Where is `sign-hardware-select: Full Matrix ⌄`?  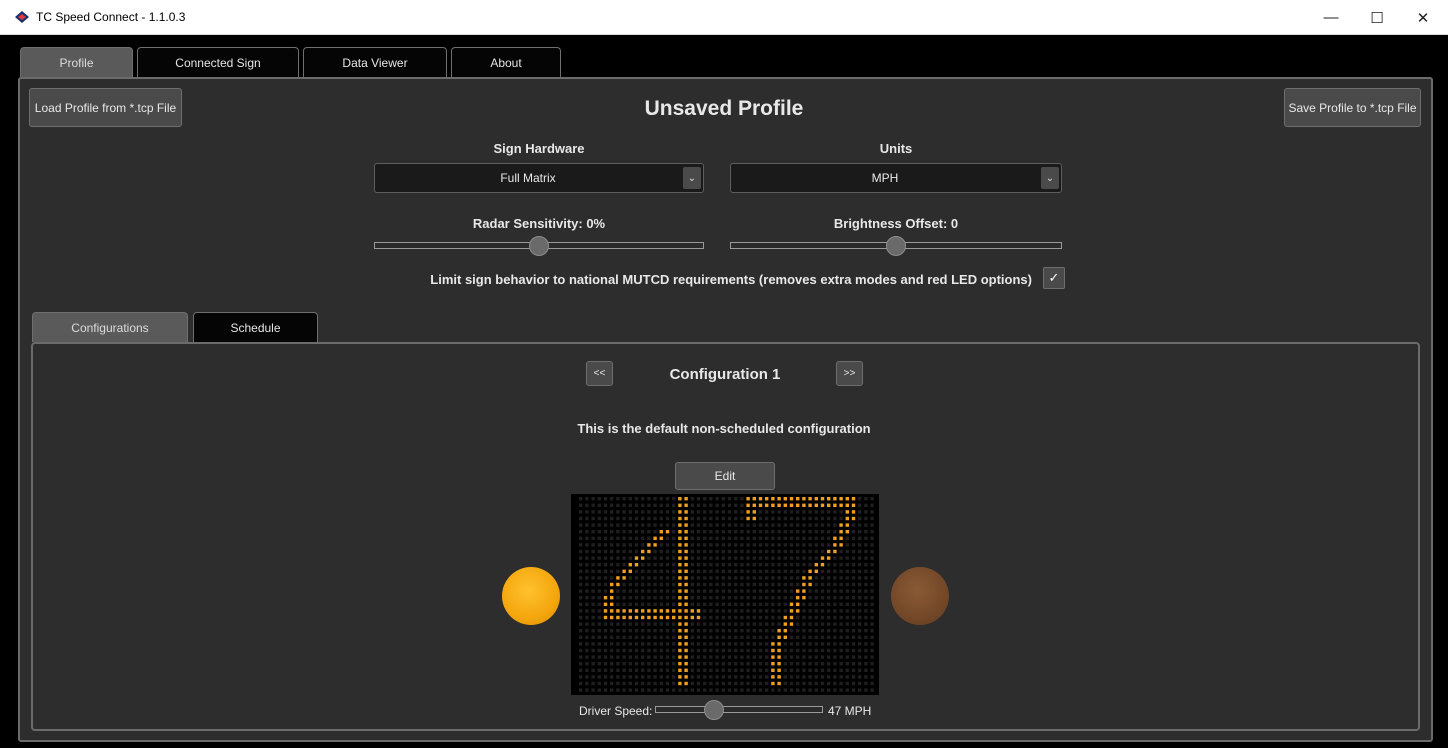
sign-hardware-select: Full Matrix ⌄ is located at coordinates (539, 178).